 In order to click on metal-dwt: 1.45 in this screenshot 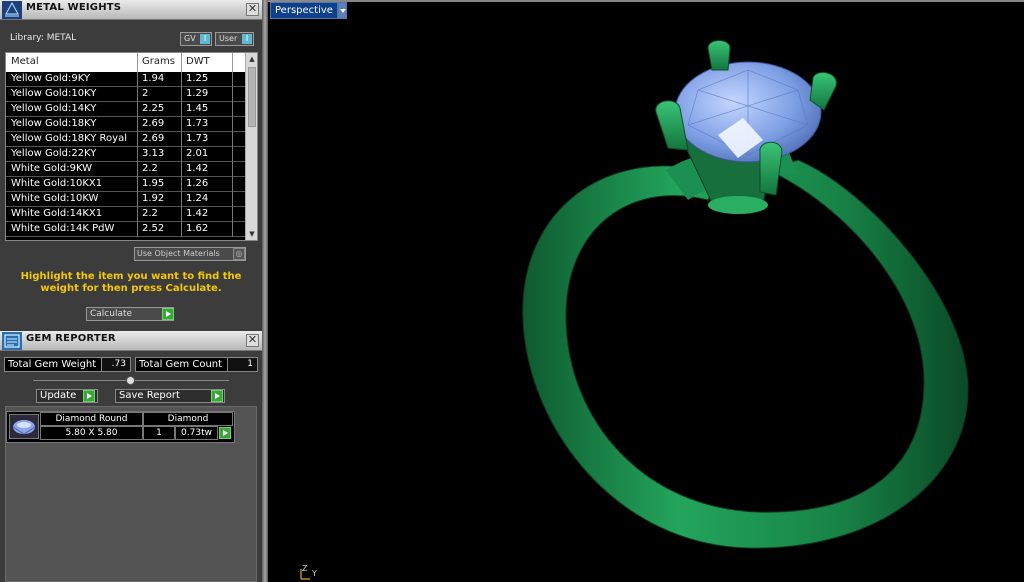, I will do `click(197, 108)`.